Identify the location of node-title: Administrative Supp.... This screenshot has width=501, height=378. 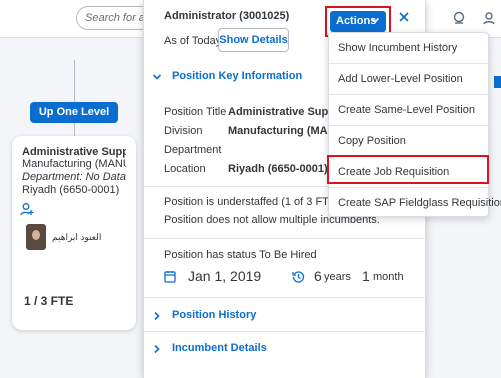
(74, 152).